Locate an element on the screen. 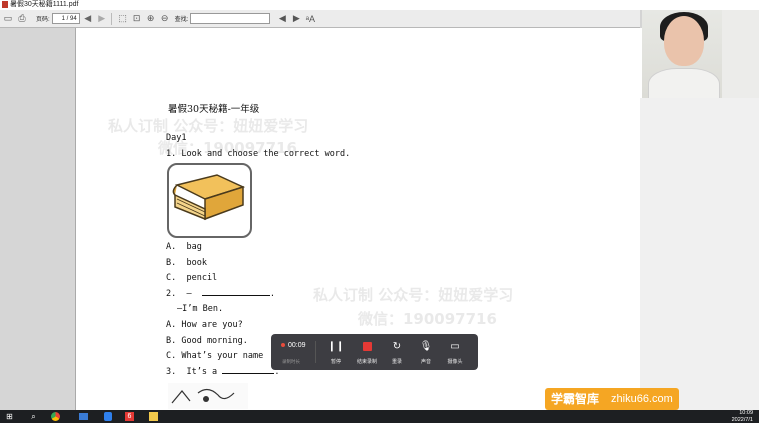  zoom-out-icon: ⊖ is located at coordinates (165, 19).